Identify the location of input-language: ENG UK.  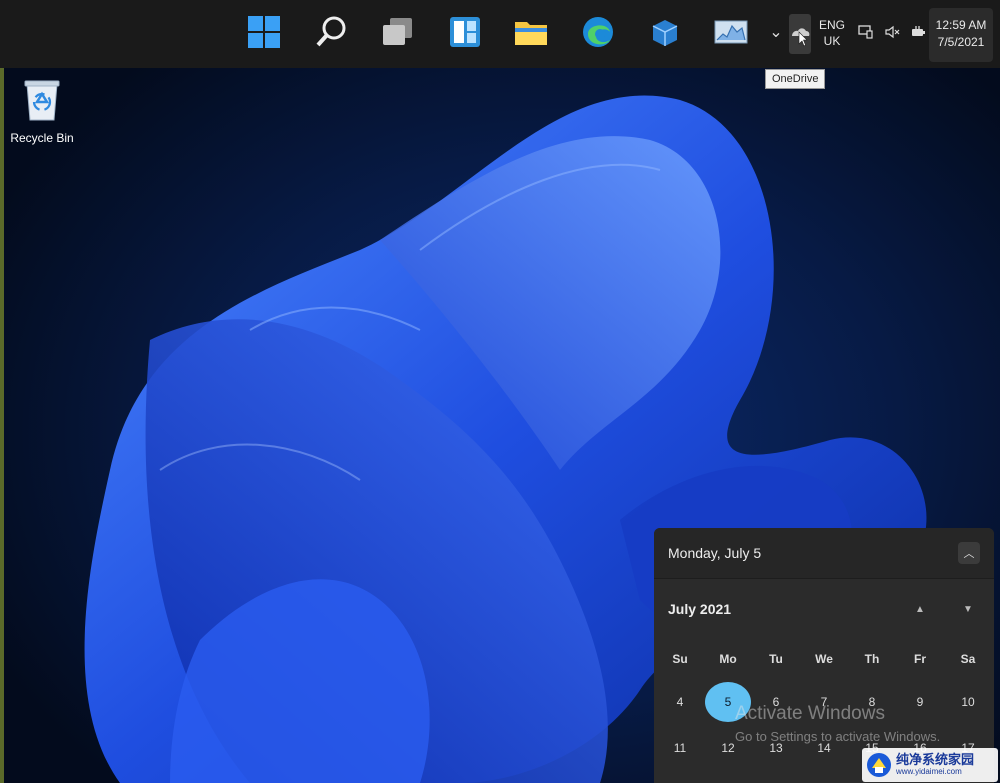
(832, 33).